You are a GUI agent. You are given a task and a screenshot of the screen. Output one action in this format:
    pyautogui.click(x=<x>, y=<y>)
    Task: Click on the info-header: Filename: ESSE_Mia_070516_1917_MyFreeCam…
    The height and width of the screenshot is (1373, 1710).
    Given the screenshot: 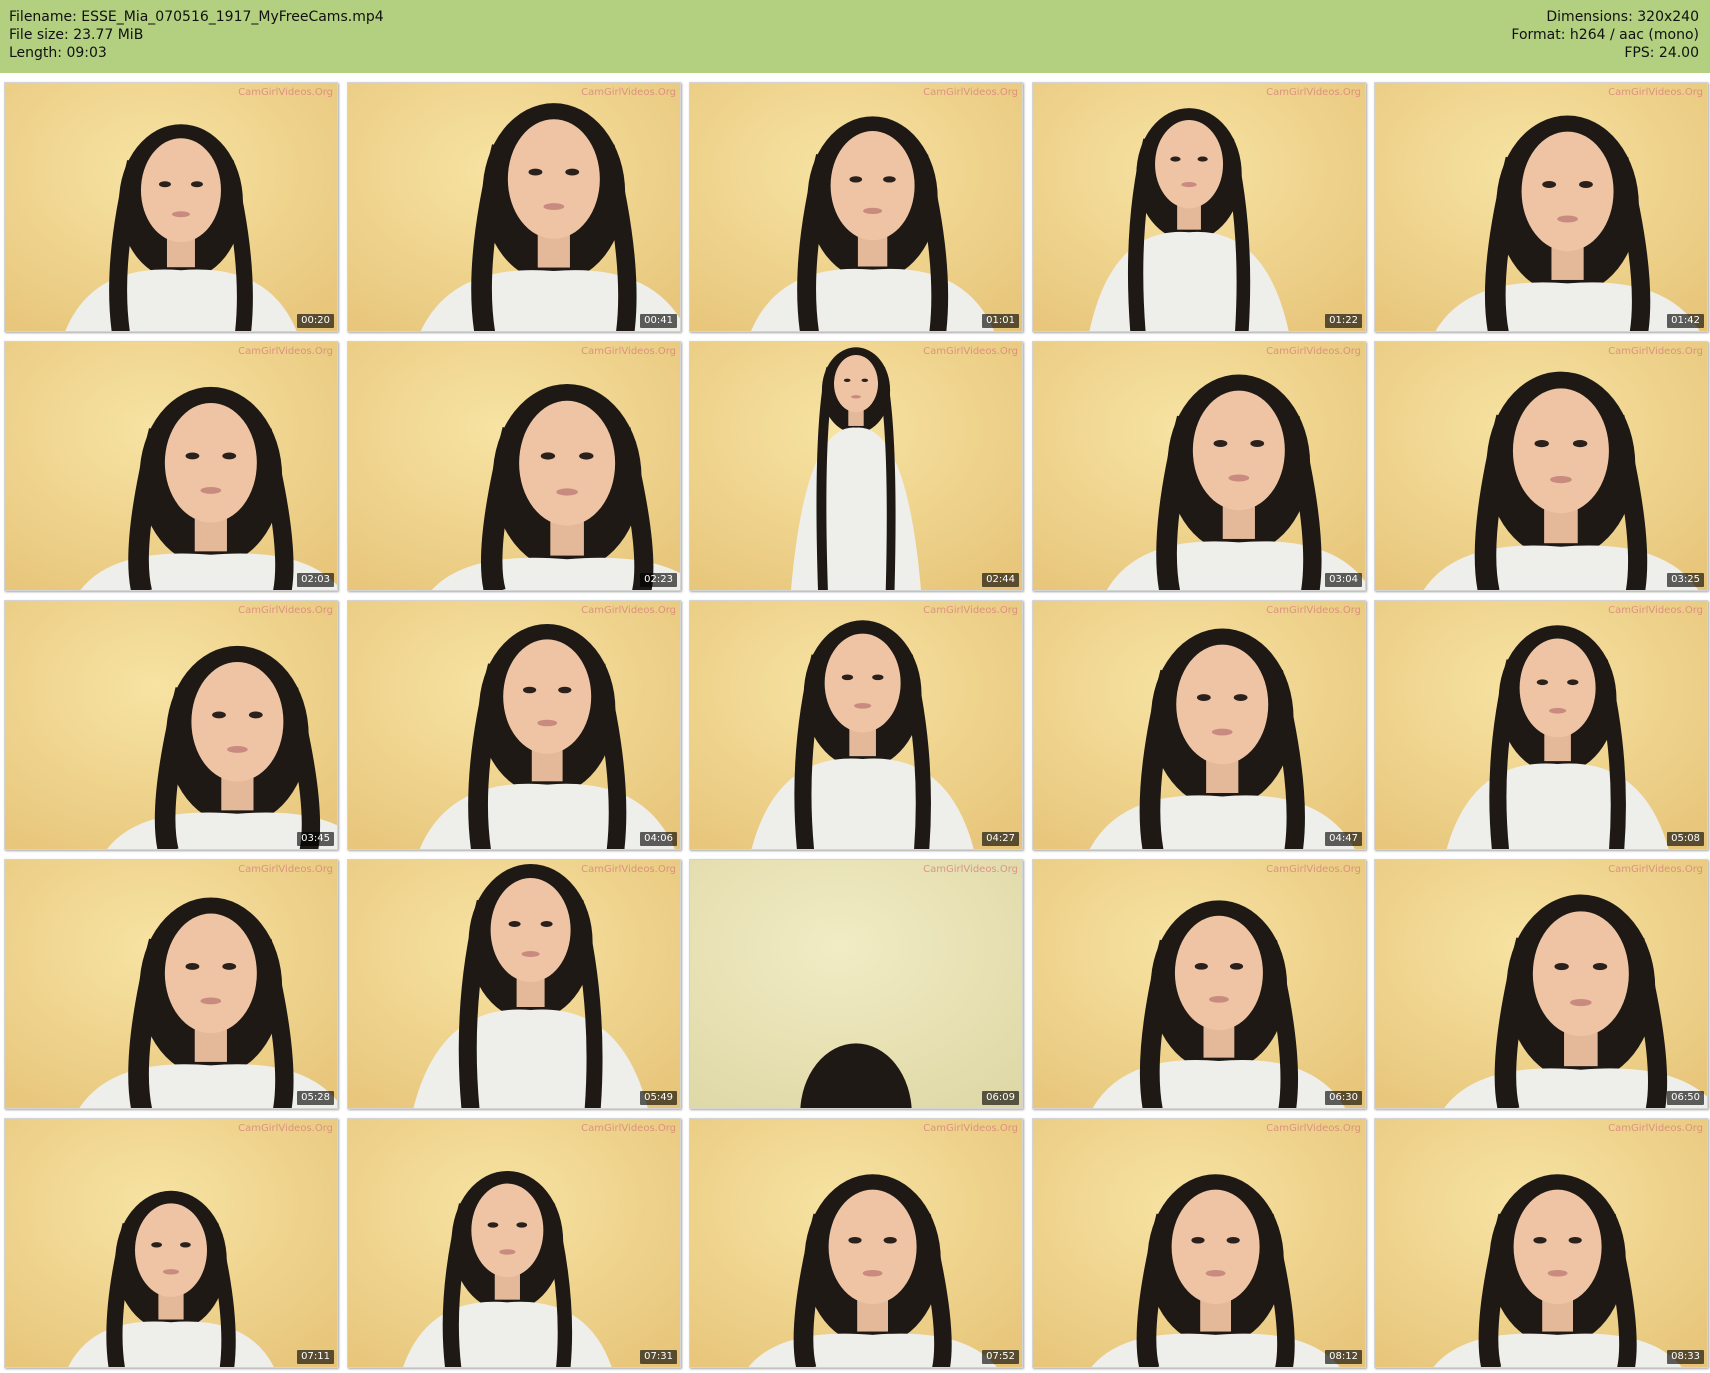 What is the action you would take?
    pyautogui.click(x=855, y=36)
    